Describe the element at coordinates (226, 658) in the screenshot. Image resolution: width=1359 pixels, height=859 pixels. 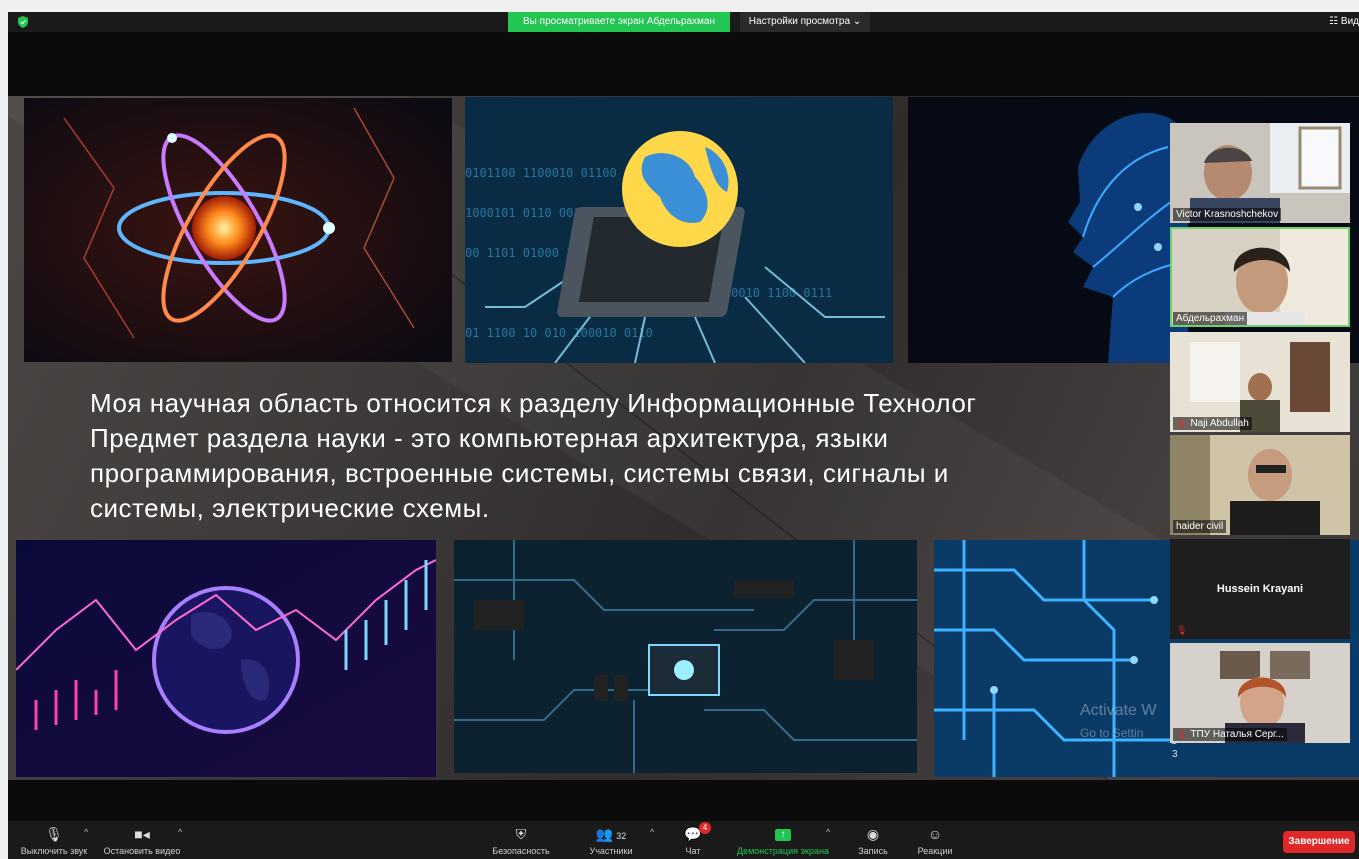
I see `market-globe-image` at that location.